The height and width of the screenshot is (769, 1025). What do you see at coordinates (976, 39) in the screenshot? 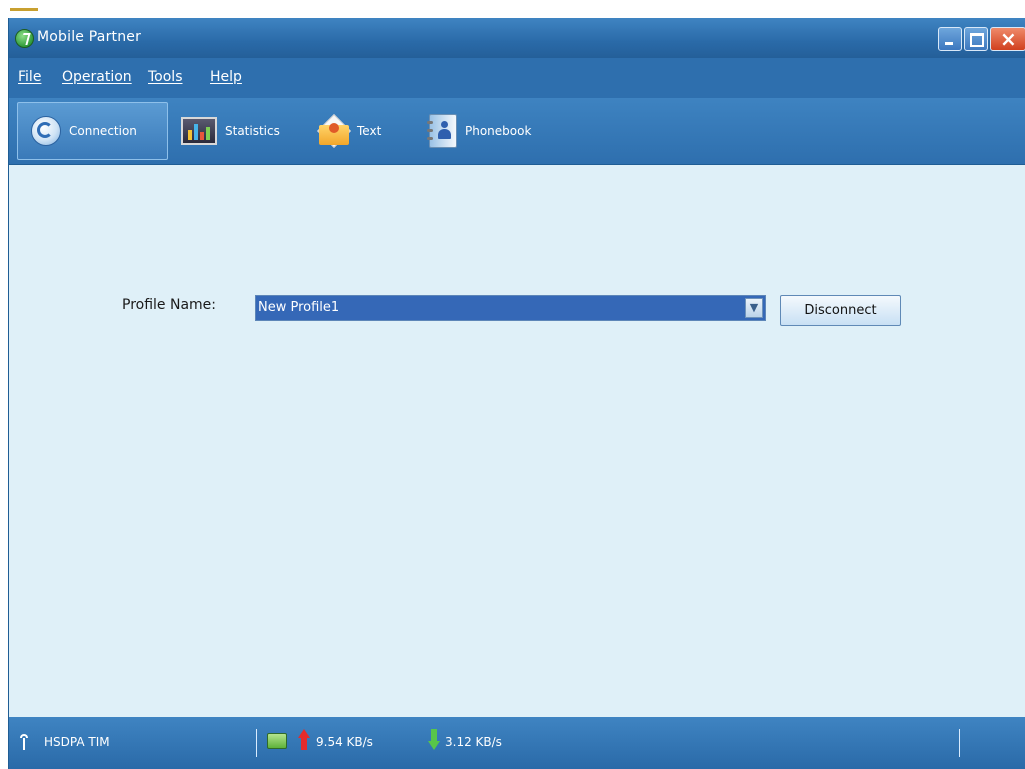
I see `maximize-button` at bounding box center [976, 39].